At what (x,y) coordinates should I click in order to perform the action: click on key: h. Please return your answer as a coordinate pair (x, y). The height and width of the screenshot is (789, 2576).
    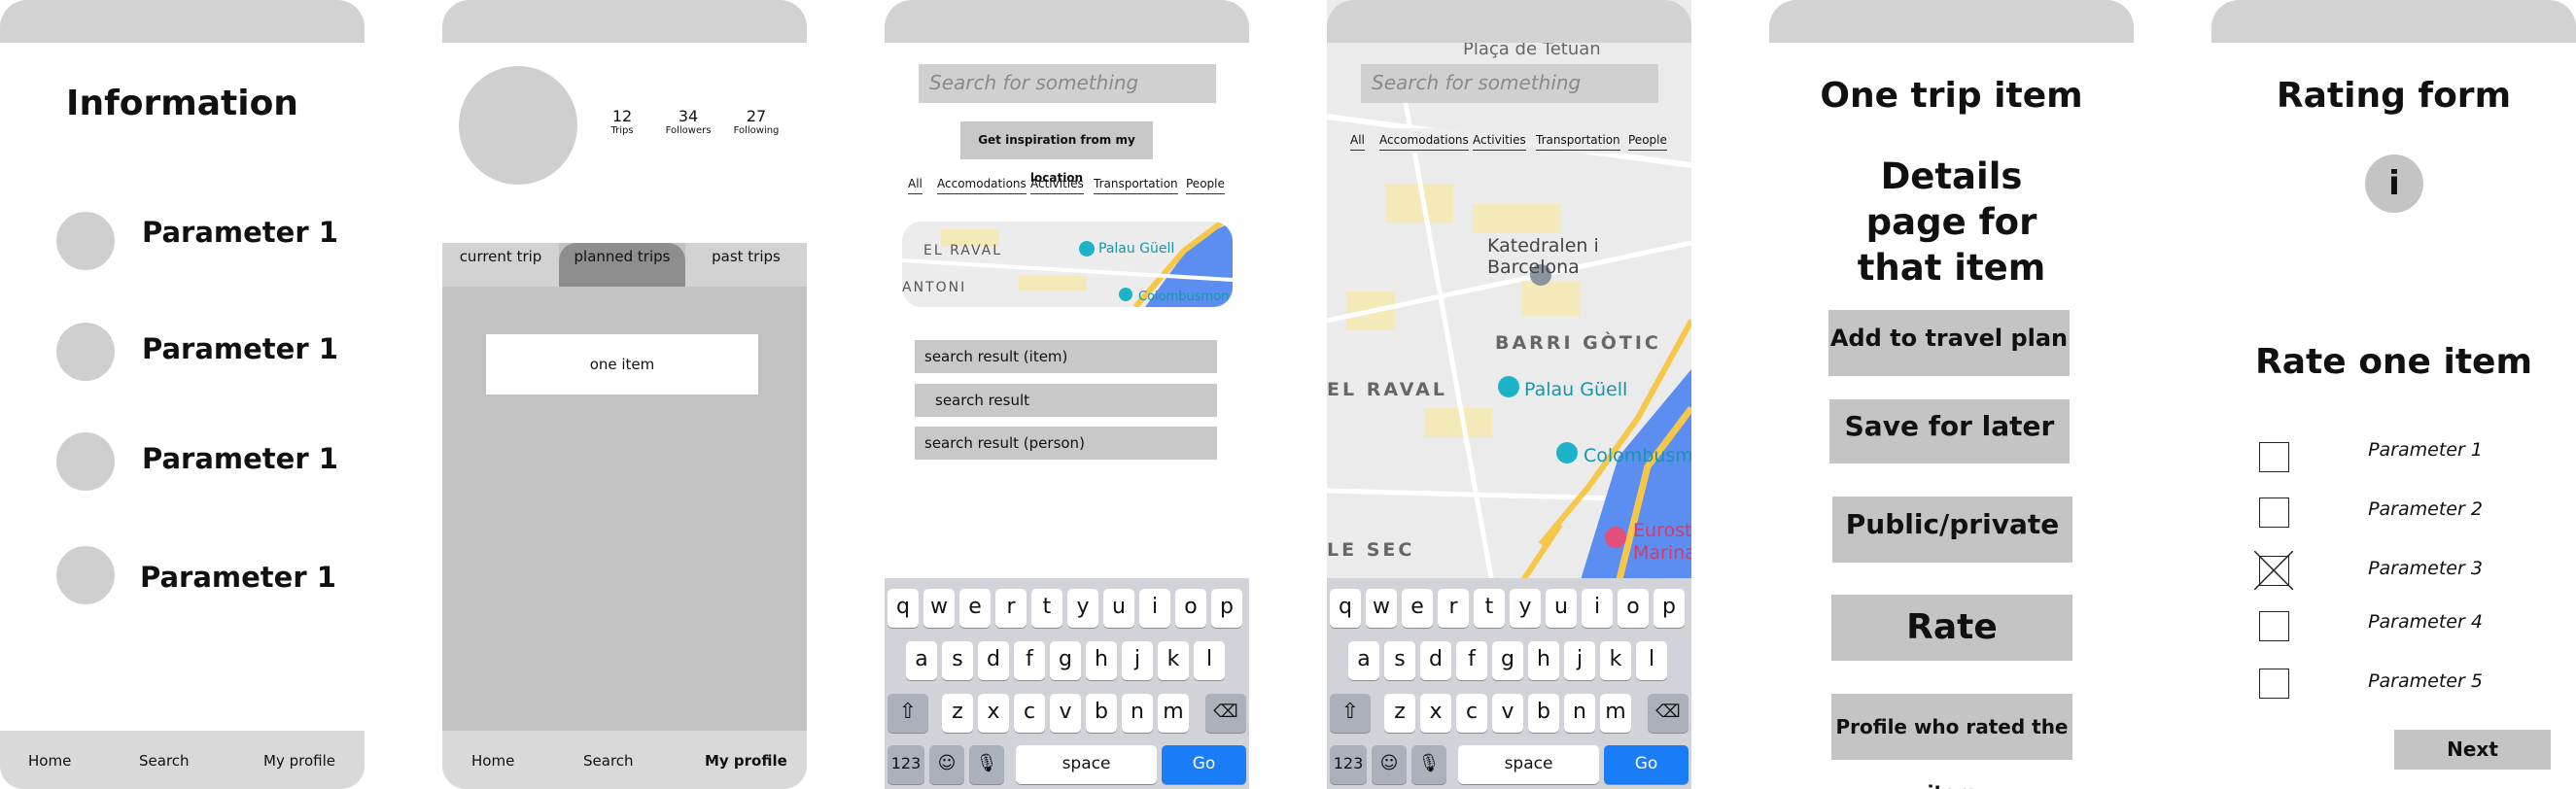
    Looking at the image, I should click on (1101, 660).